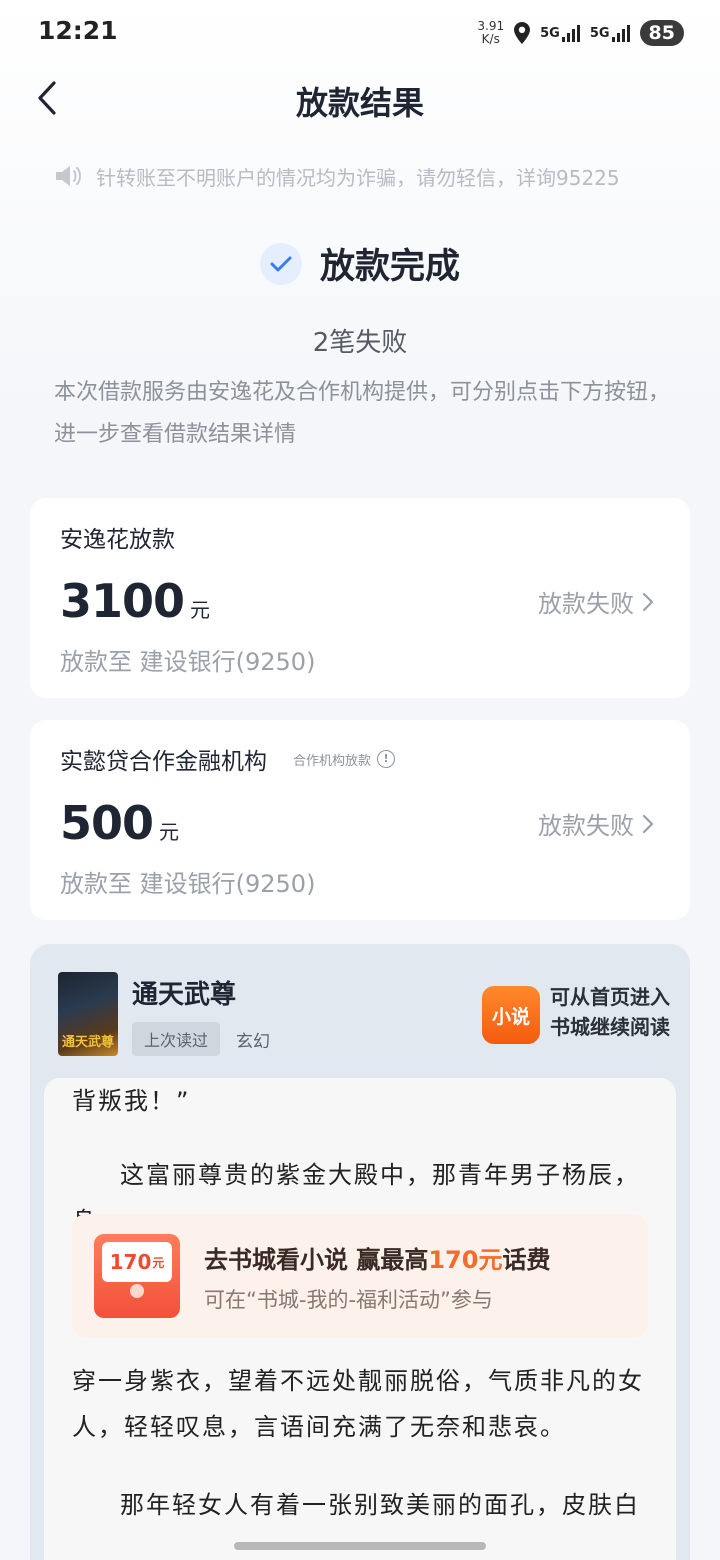  What do you see at coordinates (120, 823) in the screenshot?
I see `loan-amount: 500 元` at bounding box center [120, 823].